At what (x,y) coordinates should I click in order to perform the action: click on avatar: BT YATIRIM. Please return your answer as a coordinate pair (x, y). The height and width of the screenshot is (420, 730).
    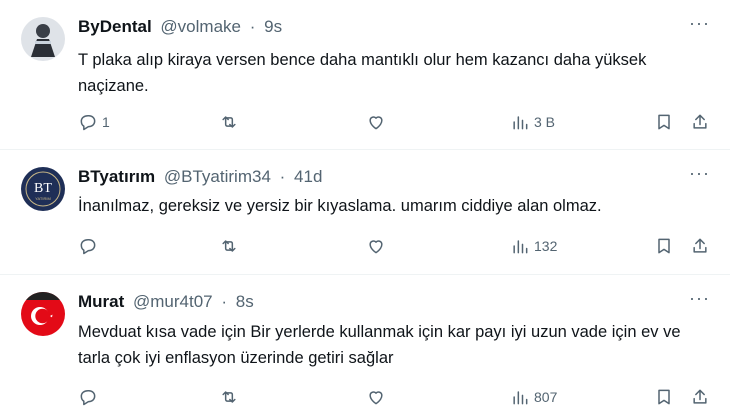
    Looking at the image, I should click on (43, 189).